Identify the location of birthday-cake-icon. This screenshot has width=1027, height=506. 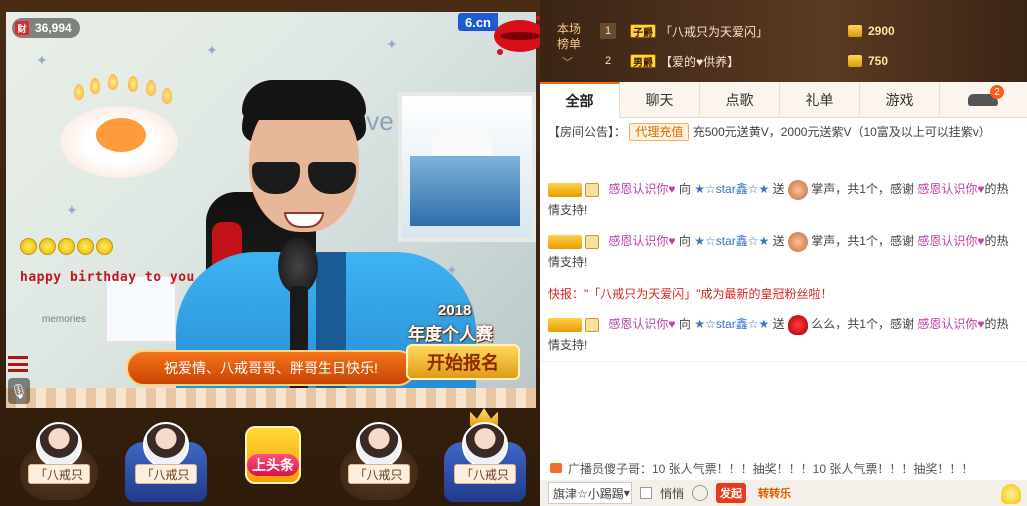
(119, 126).